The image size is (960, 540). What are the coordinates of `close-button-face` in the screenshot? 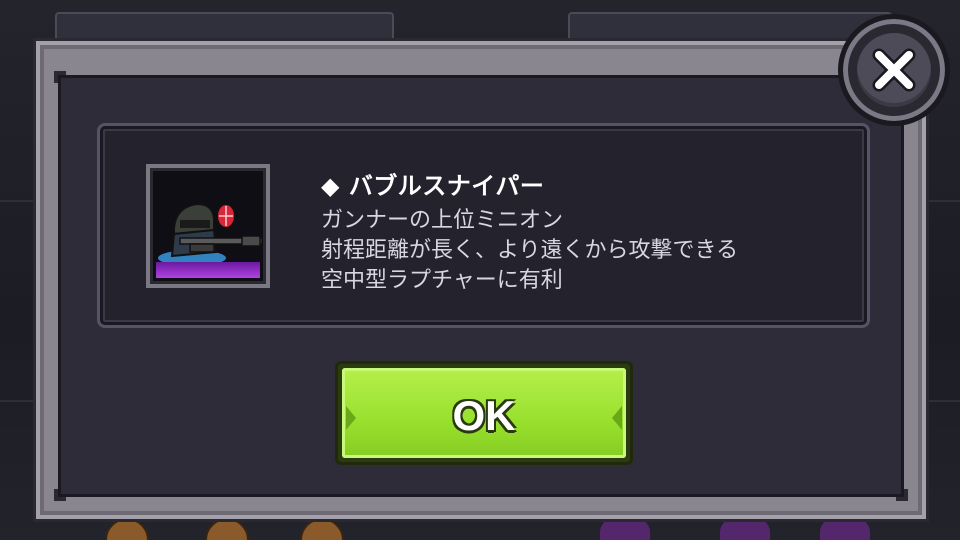 It's located at (894, 70).